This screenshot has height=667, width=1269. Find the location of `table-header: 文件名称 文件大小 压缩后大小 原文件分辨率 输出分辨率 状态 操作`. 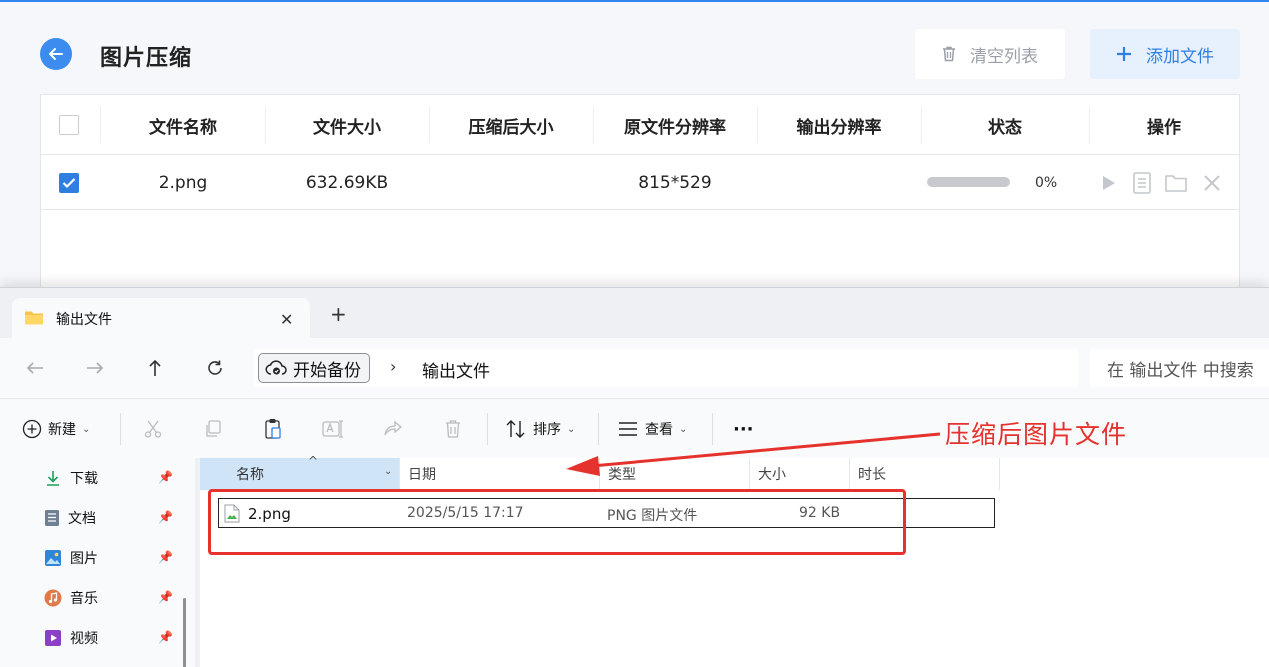

table-header: 文件名称 文件大小 压缩后大小 原文件分辨率 输出分辨率 状态 操作 is located at coordinates (640, 125).